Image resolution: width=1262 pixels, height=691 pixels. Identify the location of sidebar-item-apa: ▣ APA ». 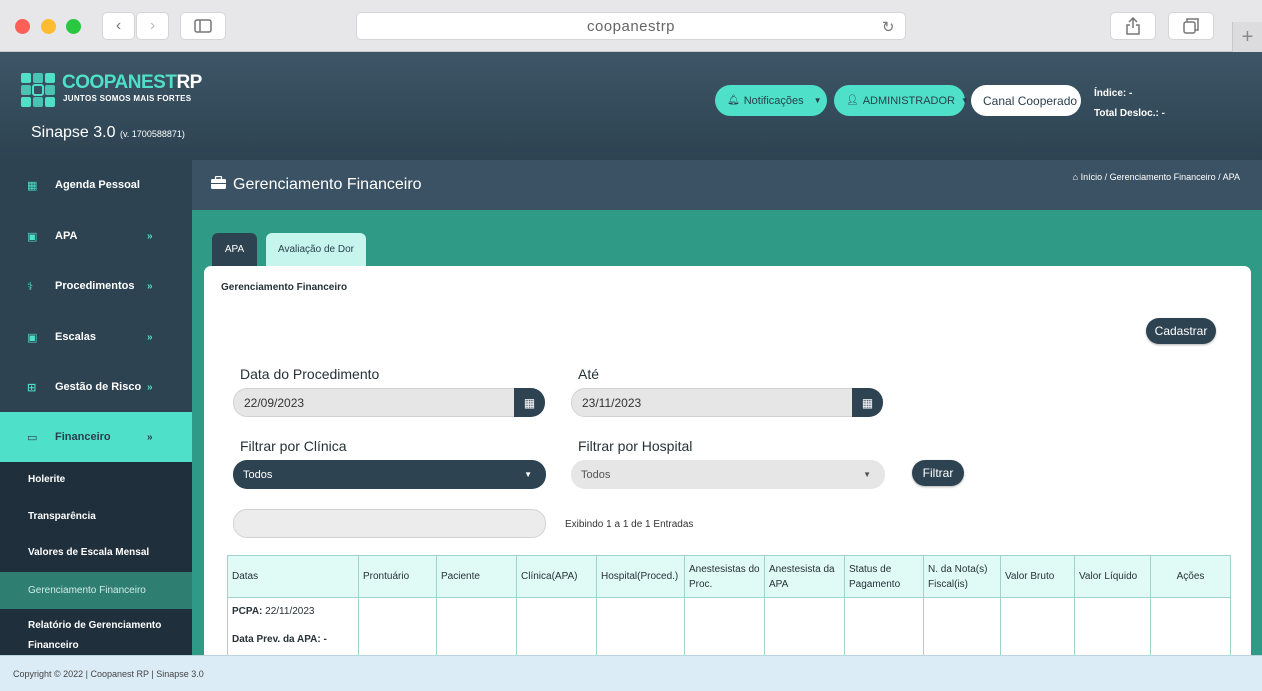
(96, 236).